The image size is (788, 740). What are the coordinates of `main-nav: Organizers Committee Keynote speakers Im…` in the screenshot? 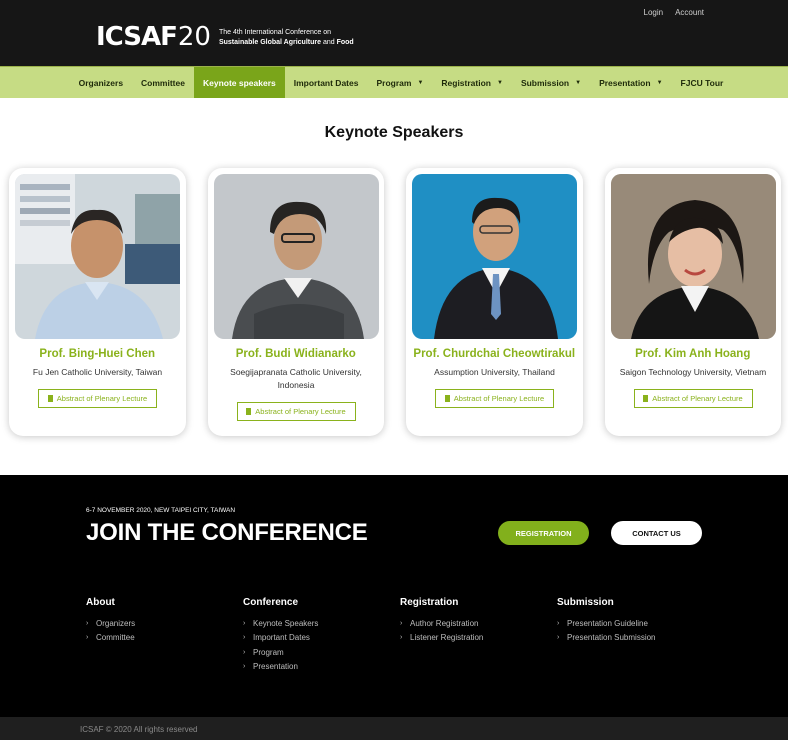 It's located at (394, 82).